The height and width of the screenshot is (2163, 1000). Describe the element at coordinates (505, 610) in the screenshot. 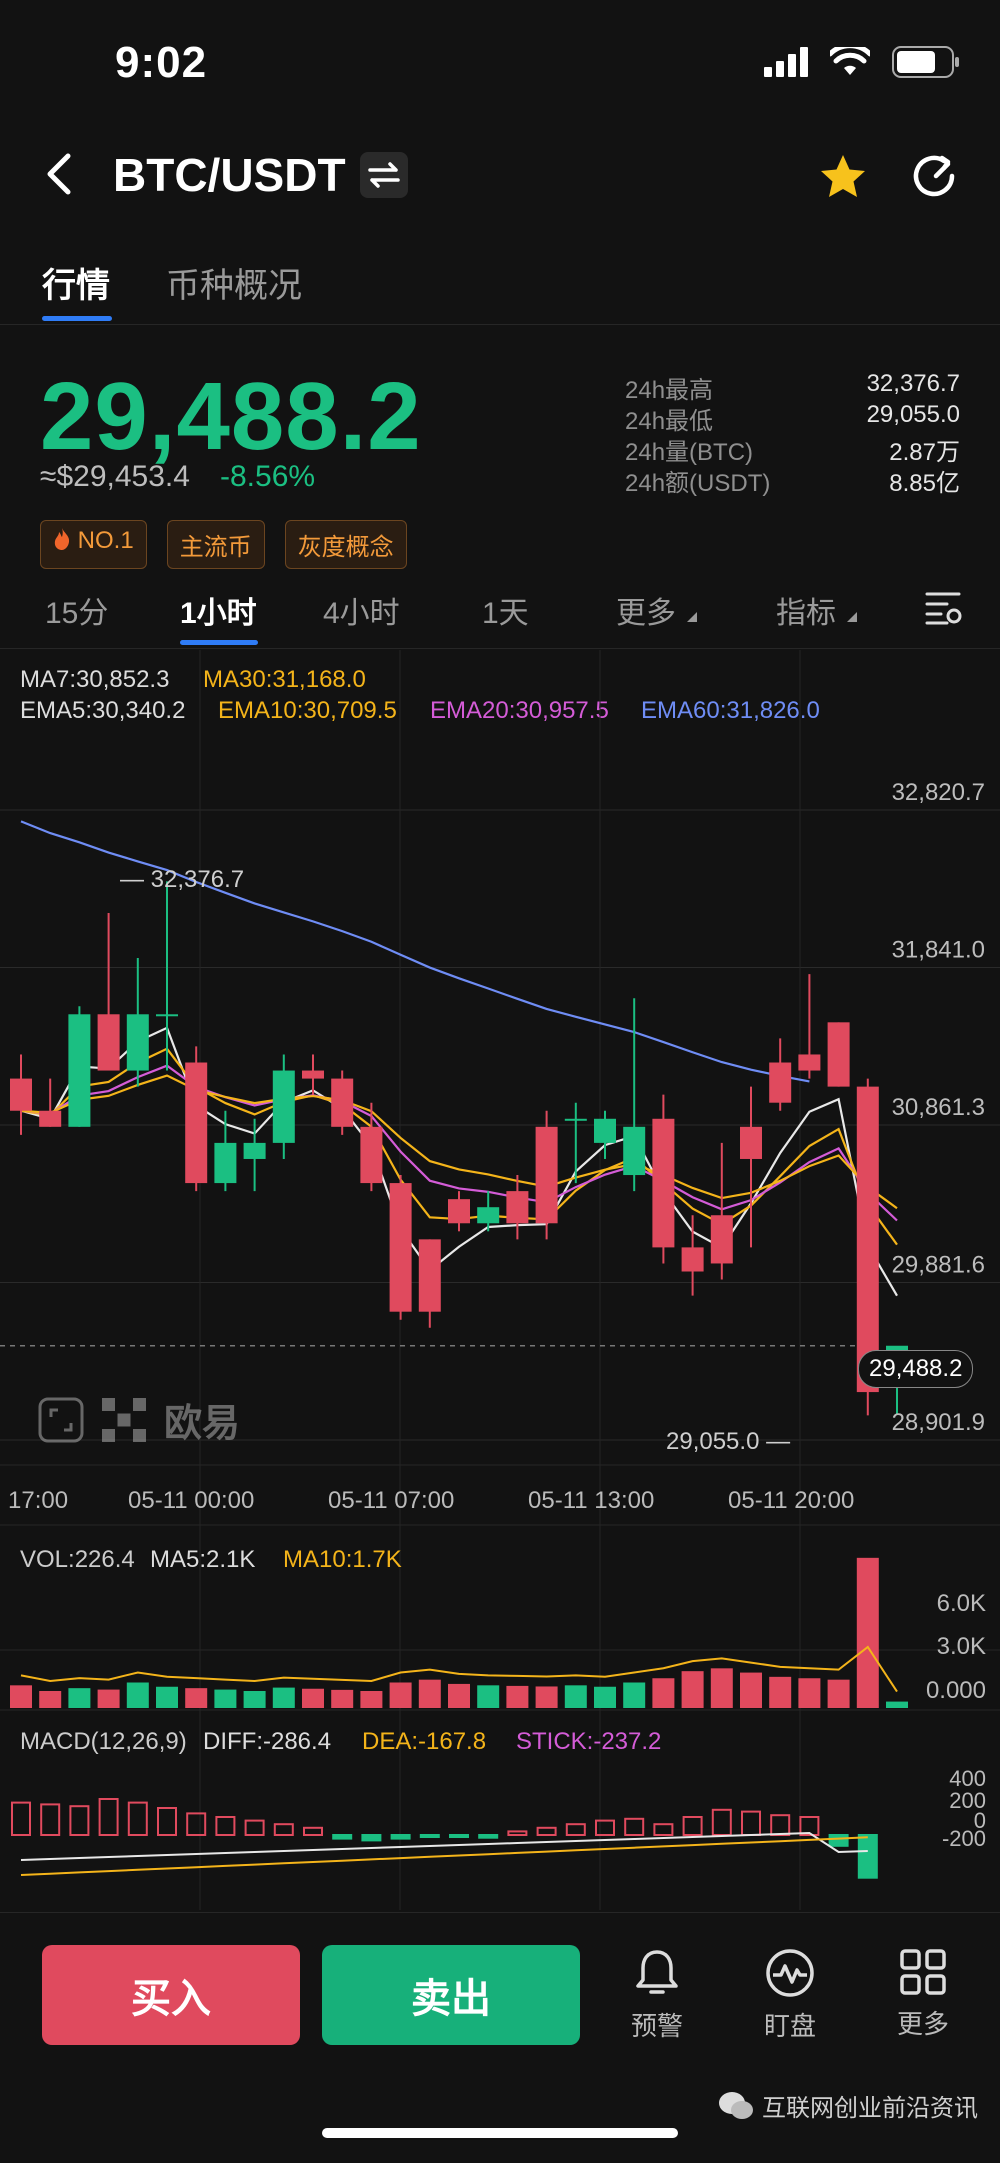

I see `interval-1d: 1天` at that location.